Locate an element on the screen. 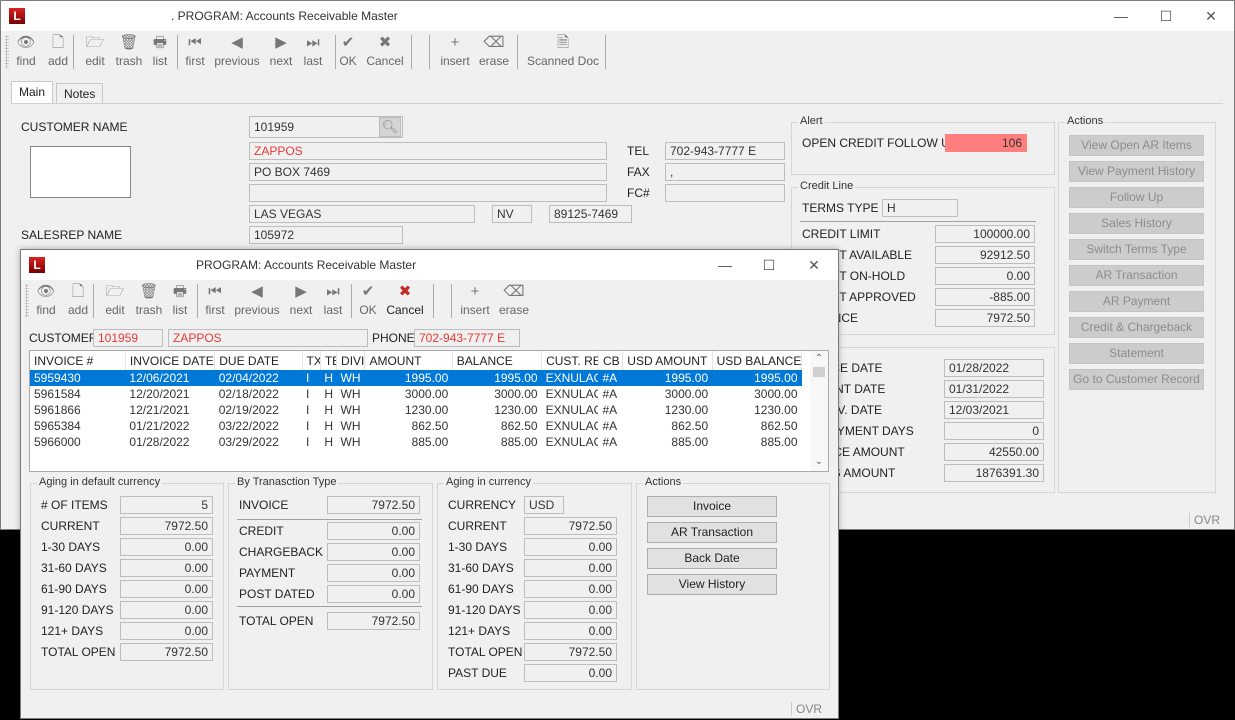  by-type-total-value: 7972.50 is located at coordinates (373, 621).